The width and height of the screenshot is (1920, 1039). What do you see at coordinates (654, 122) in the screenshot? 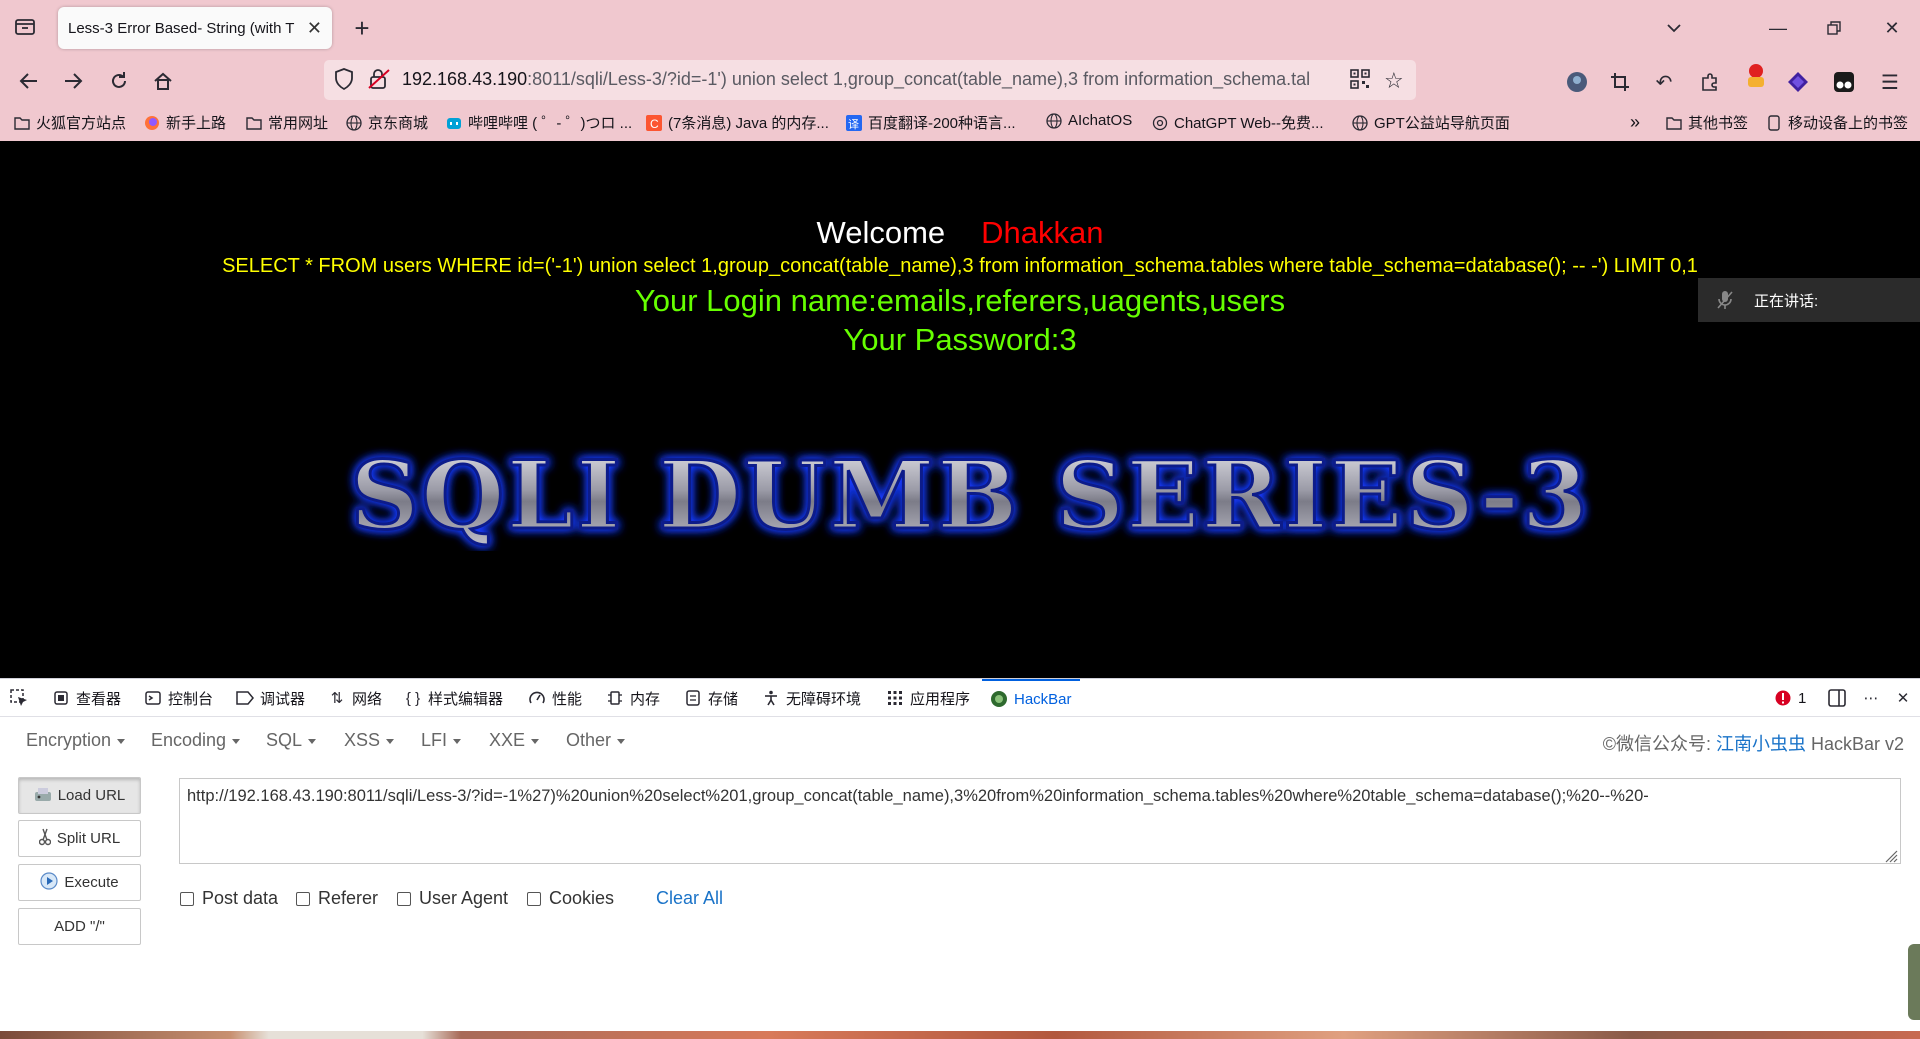
I see `csdn-icon: C` at bounding box center [654, 122].